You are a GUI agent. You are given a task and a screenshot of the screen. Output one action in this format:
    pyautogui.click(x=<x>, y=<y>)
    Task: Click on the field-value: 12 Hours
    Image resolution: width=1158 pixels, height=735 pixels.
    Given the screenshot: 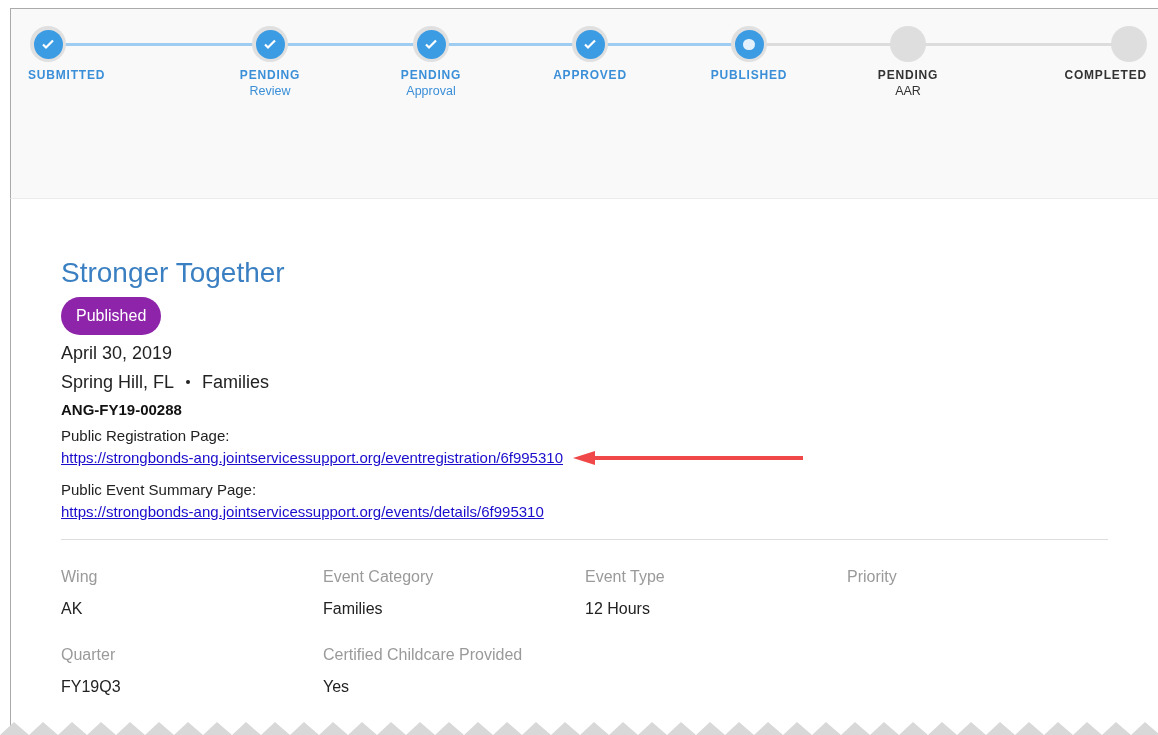 What is the action you would take?
    pyautogui.click(x=618, y=609)
    